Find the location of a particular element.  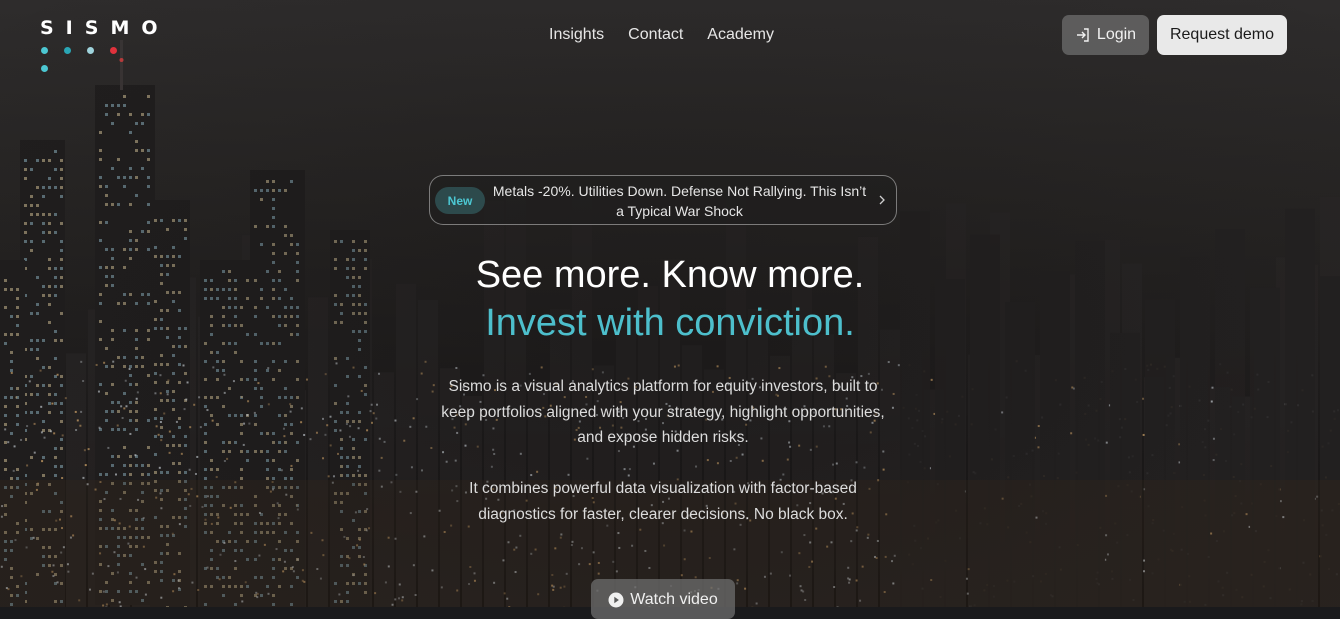

watch-video-button: Watch video is located at coordinates (663, 599).